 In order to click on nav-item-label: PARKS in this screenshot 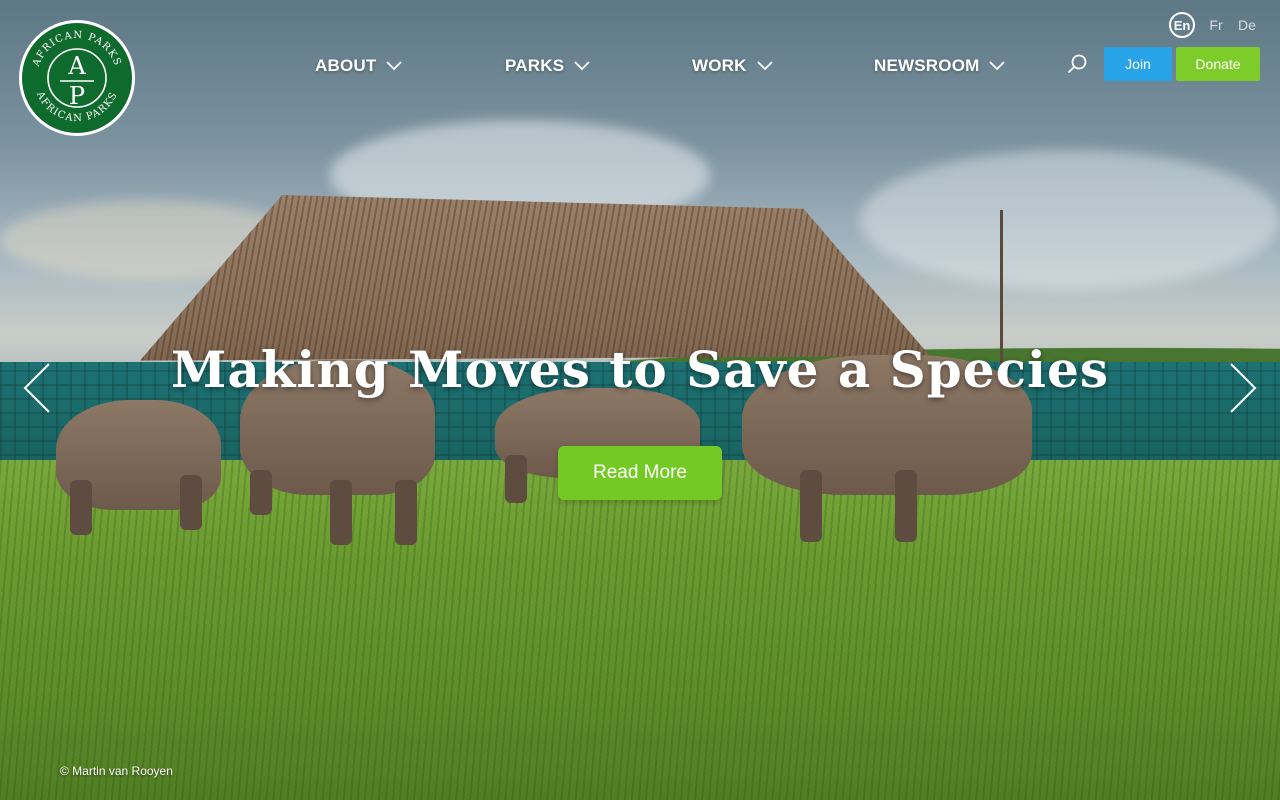, I will do `click(535, 65)`.